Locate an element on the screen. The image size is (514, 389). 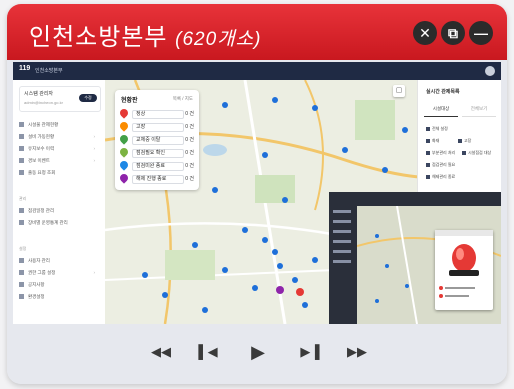
sidebar-item: 권한 그룹 설정 › is located at coordinates (60, 272).